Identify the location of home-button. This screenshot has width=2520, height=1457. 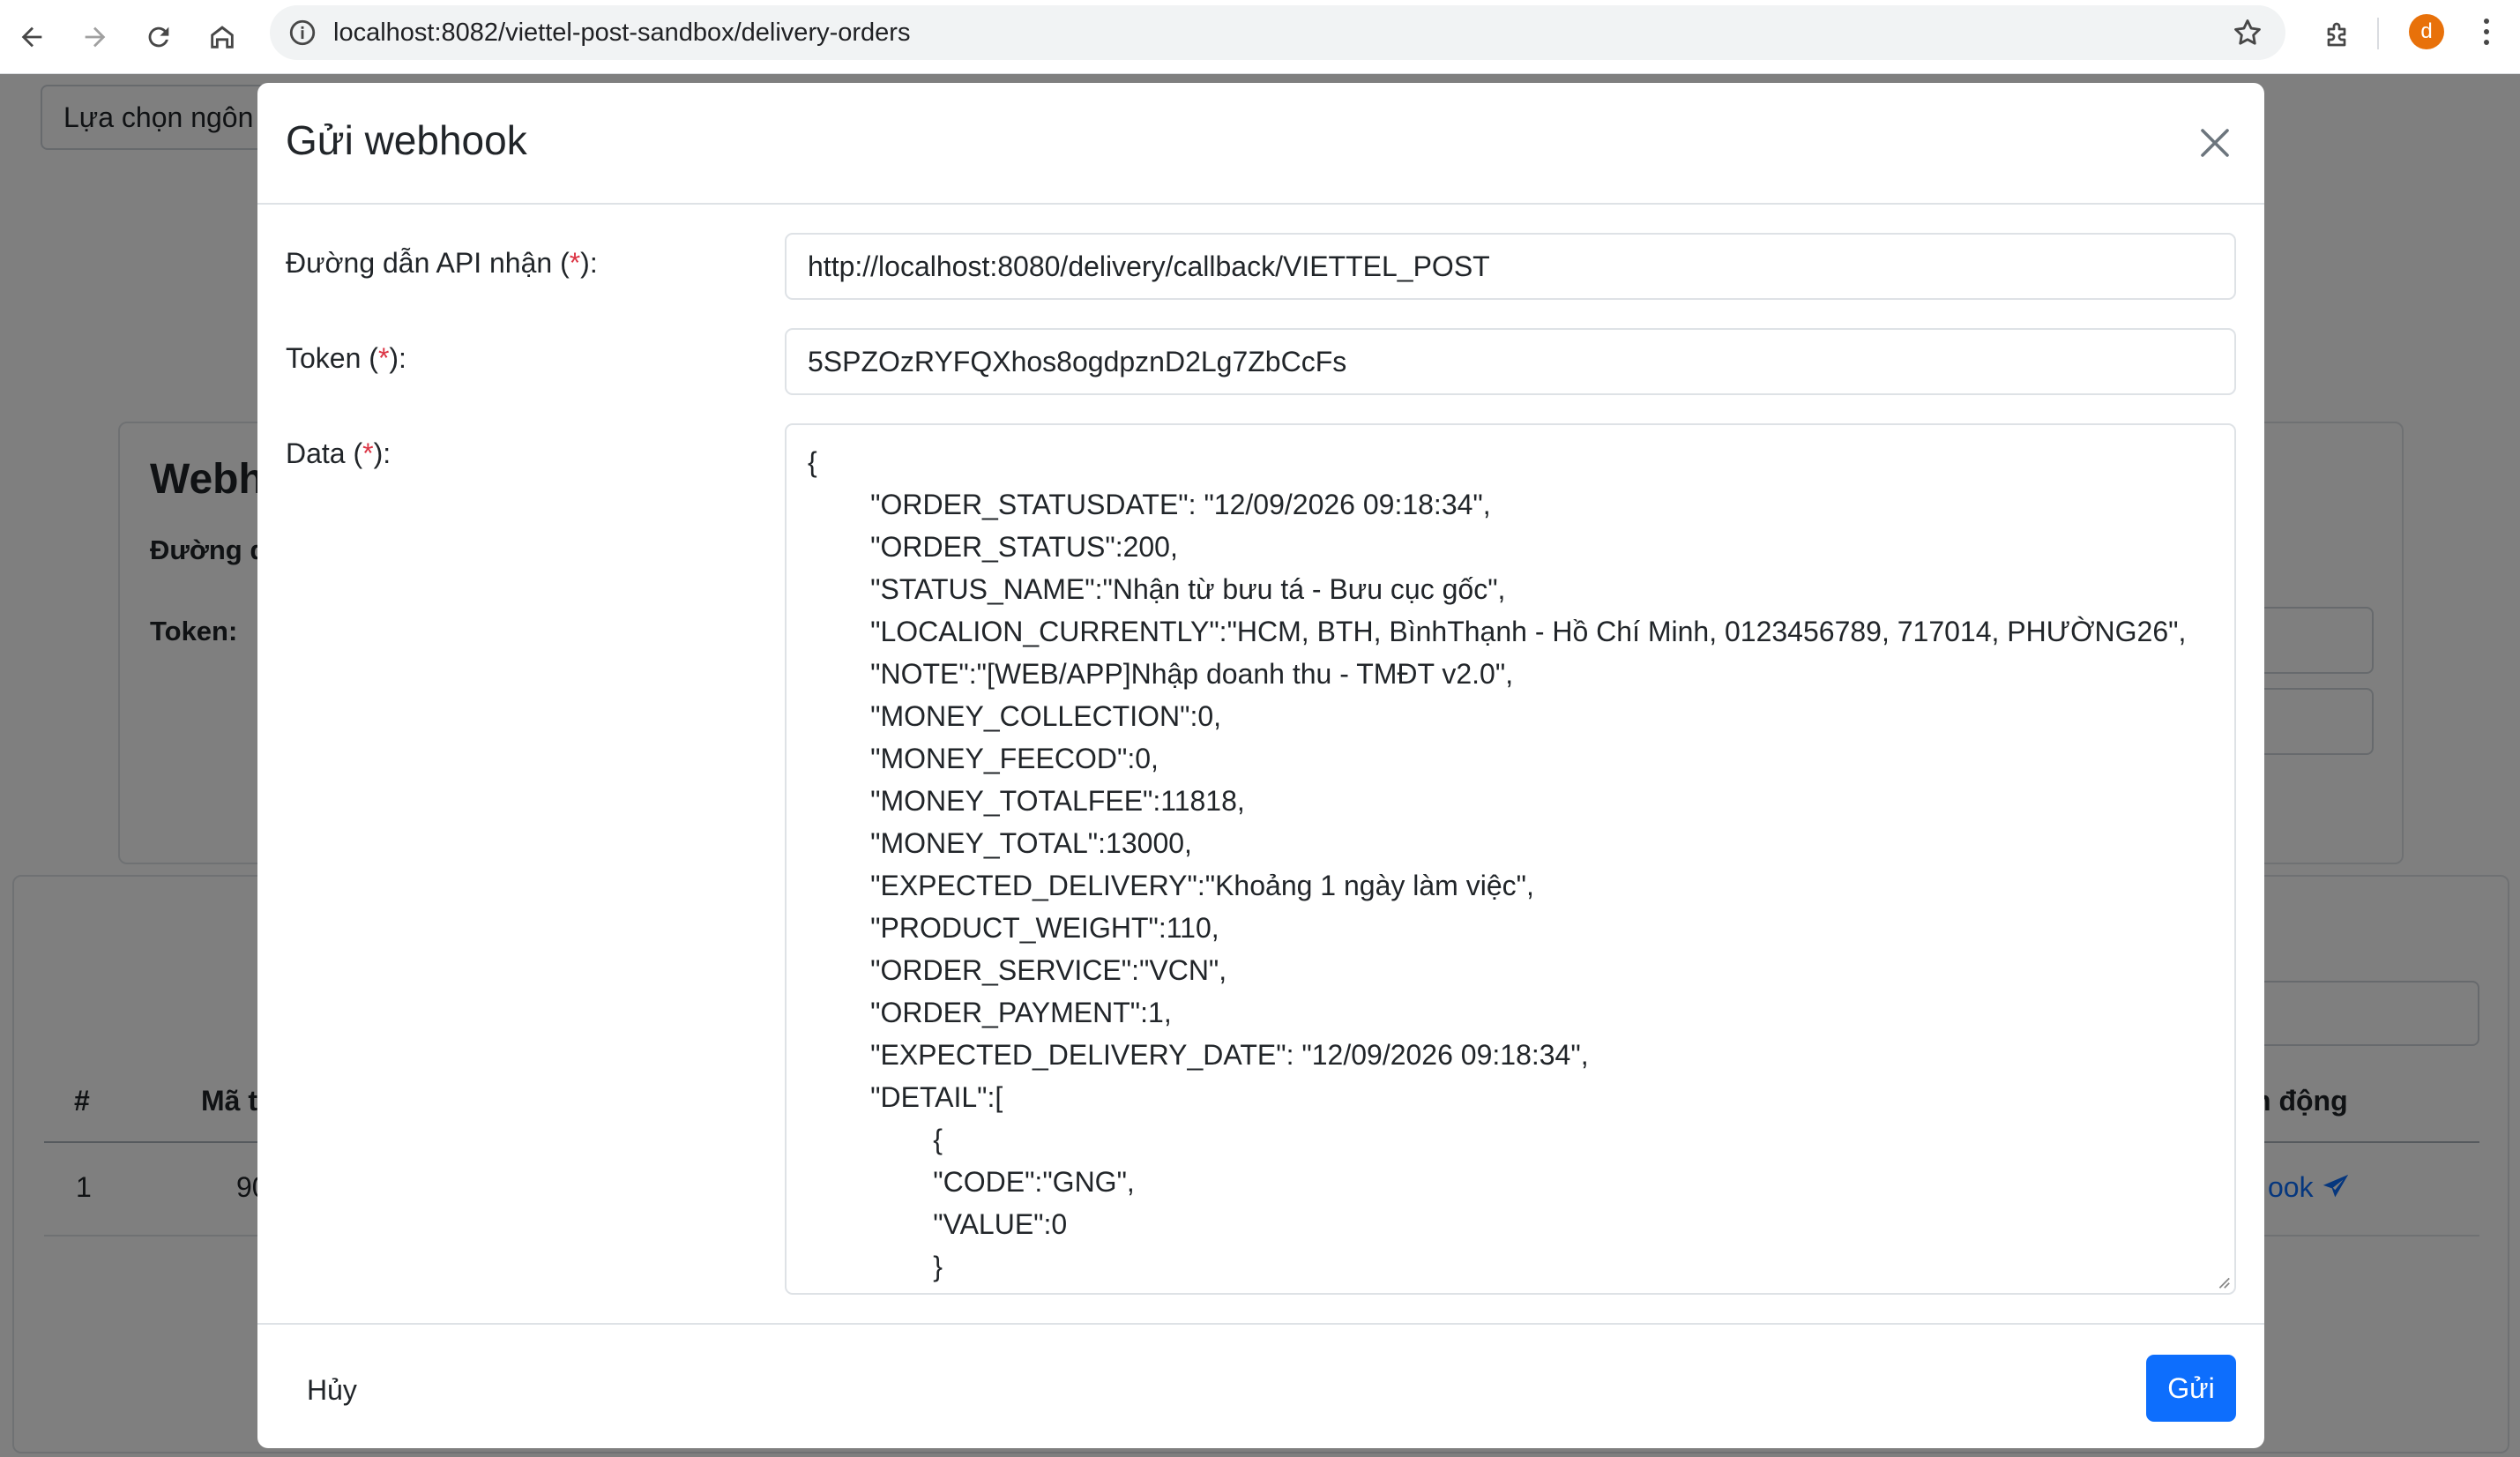
(222, 37).